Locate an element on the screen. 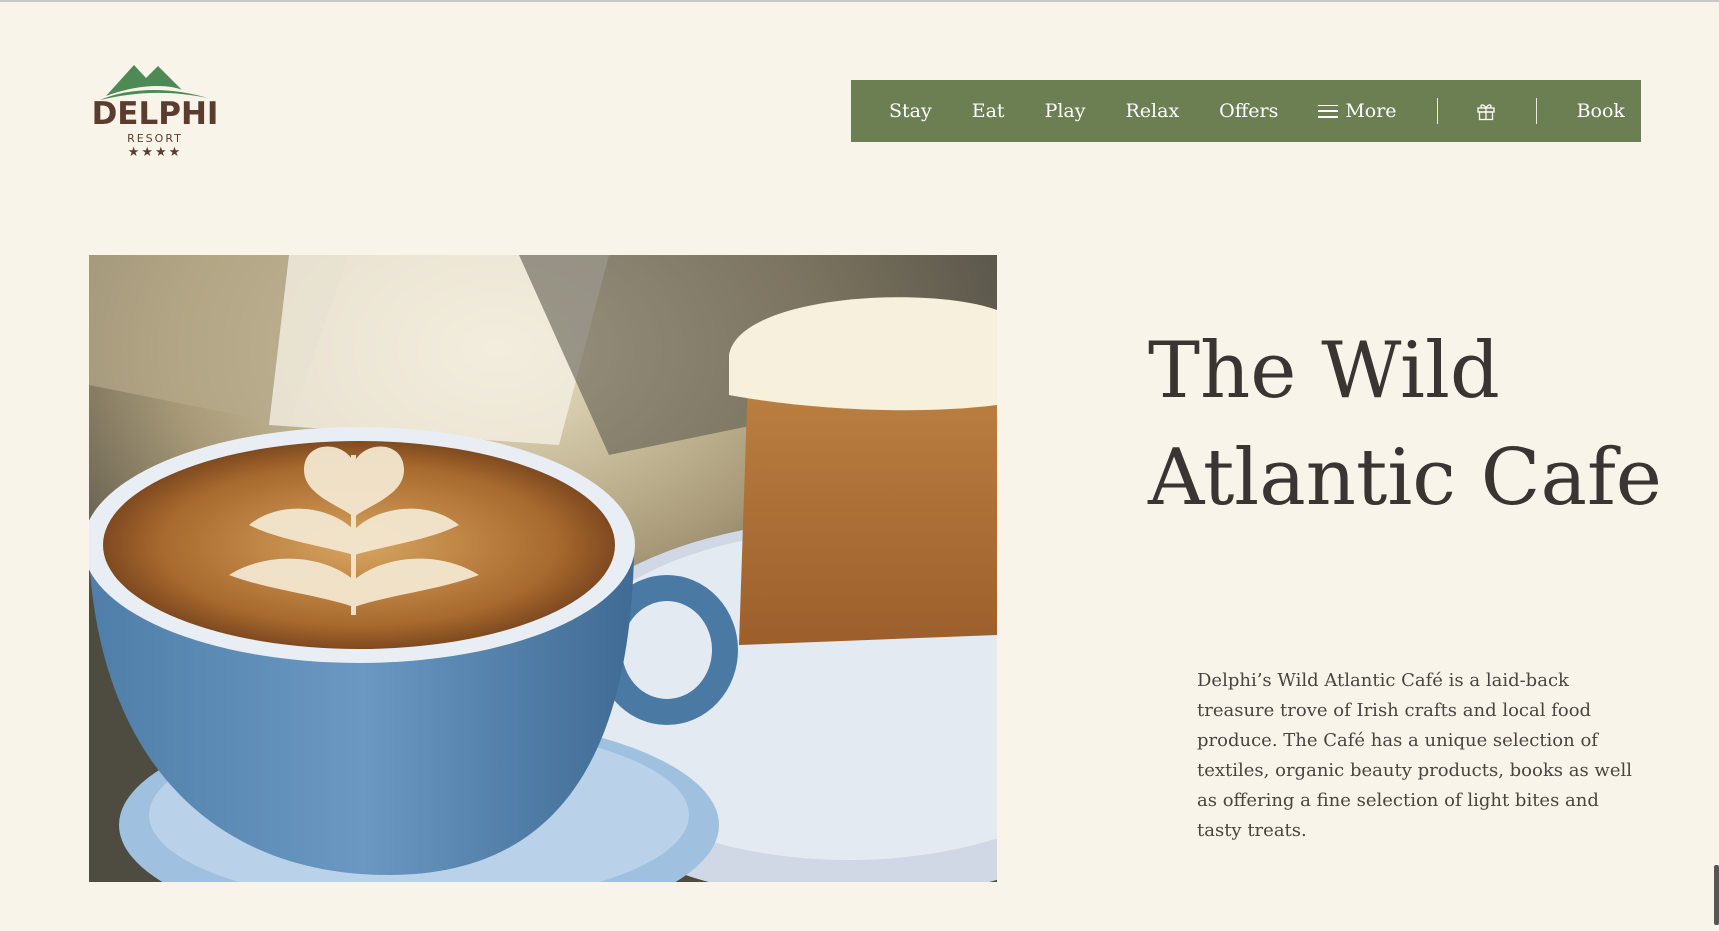 The image size is (1719, 931). delphi-resort-logo: DELPHI RESORT ★★★★ is located at coordinates (155, 112).